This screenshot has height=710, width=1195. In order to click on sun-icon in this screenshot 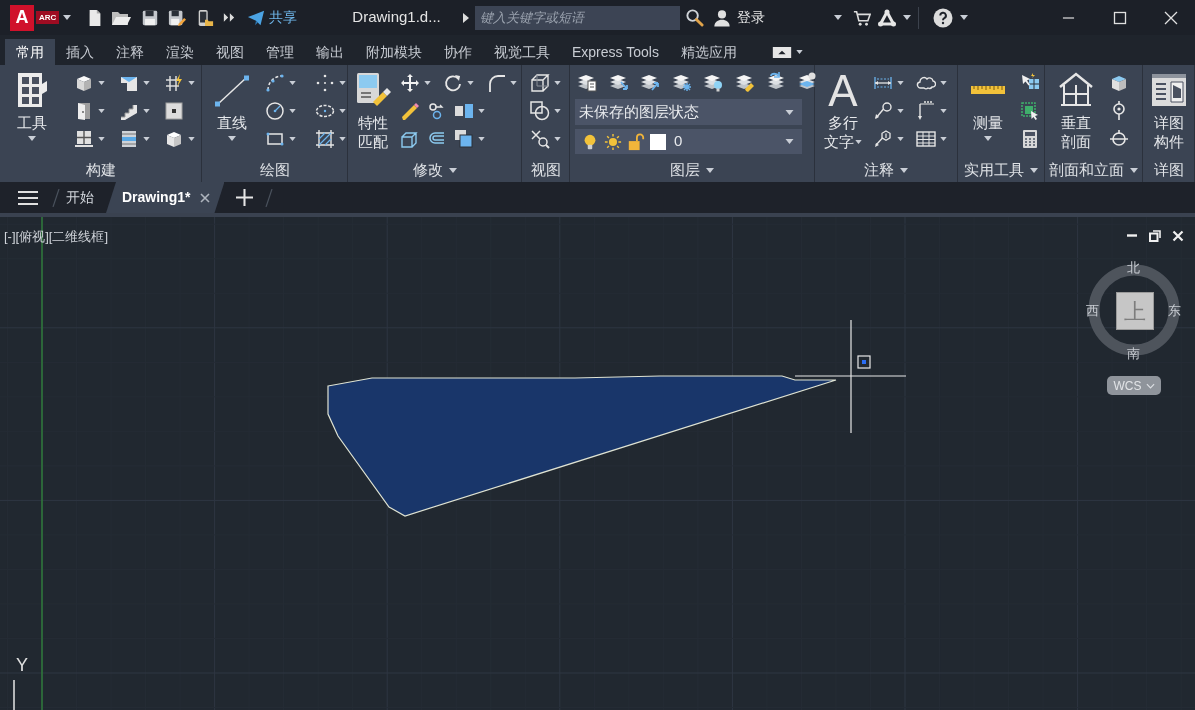, I will do `click(613, 141)`.